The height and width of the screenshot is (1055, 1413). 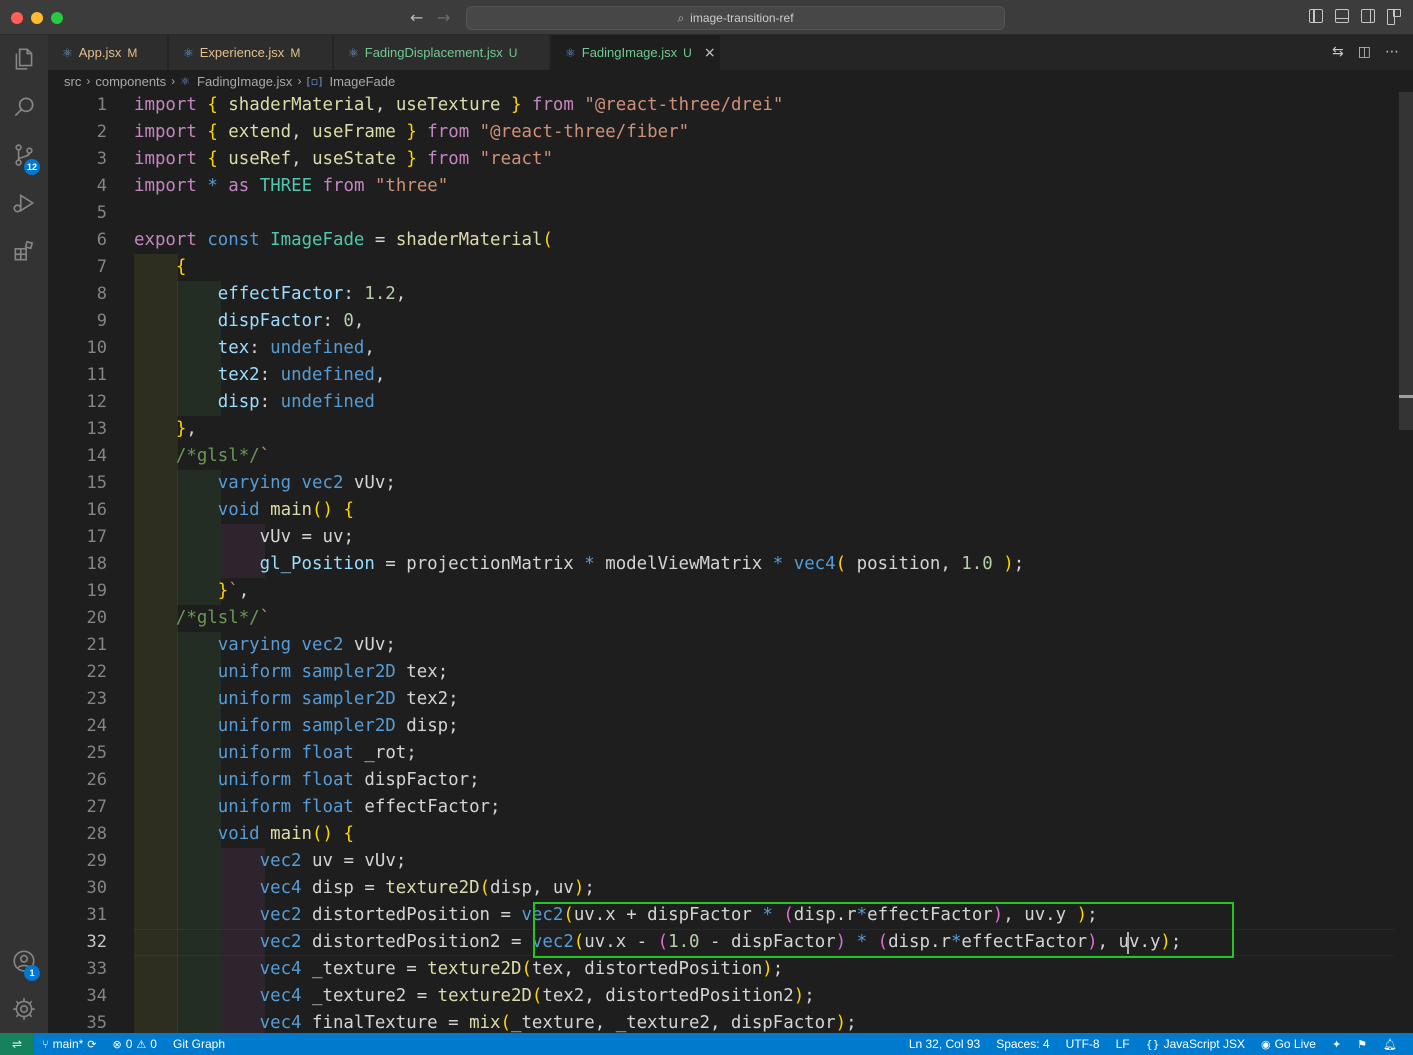 What do you see at coordinates (1390, 1044) in the screenshot?
I see `bell-icon: 🔔︎` at bounding box center [1390, 1044].